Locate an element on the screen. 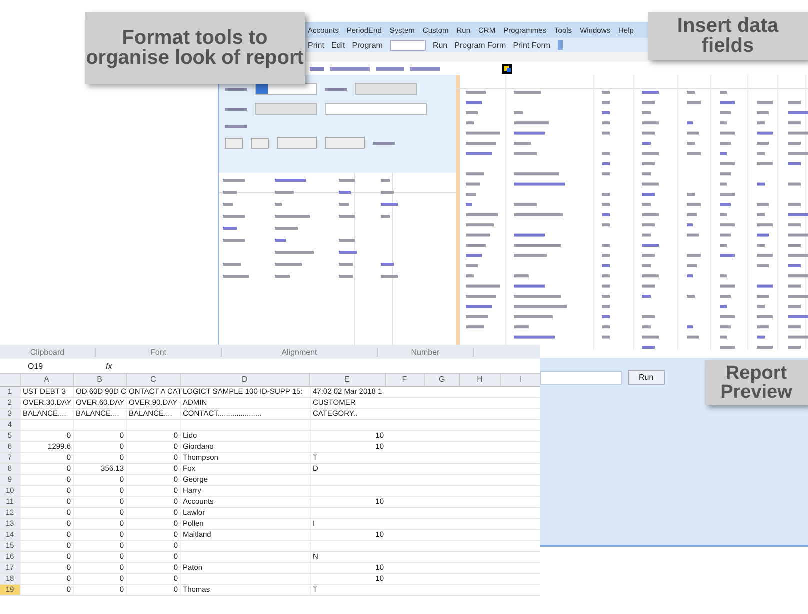  column-header: I is located at coordinates (520, 380).